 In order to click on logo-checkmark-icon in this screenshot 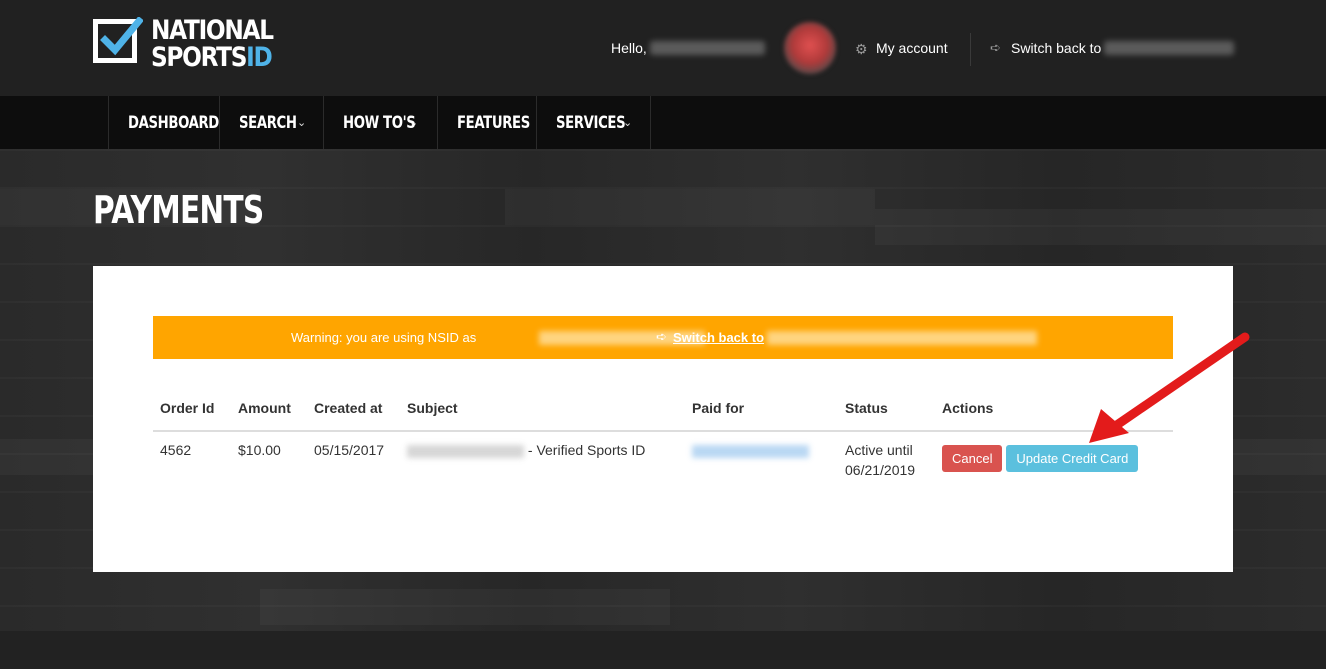, I will do `click(121, 36)`.